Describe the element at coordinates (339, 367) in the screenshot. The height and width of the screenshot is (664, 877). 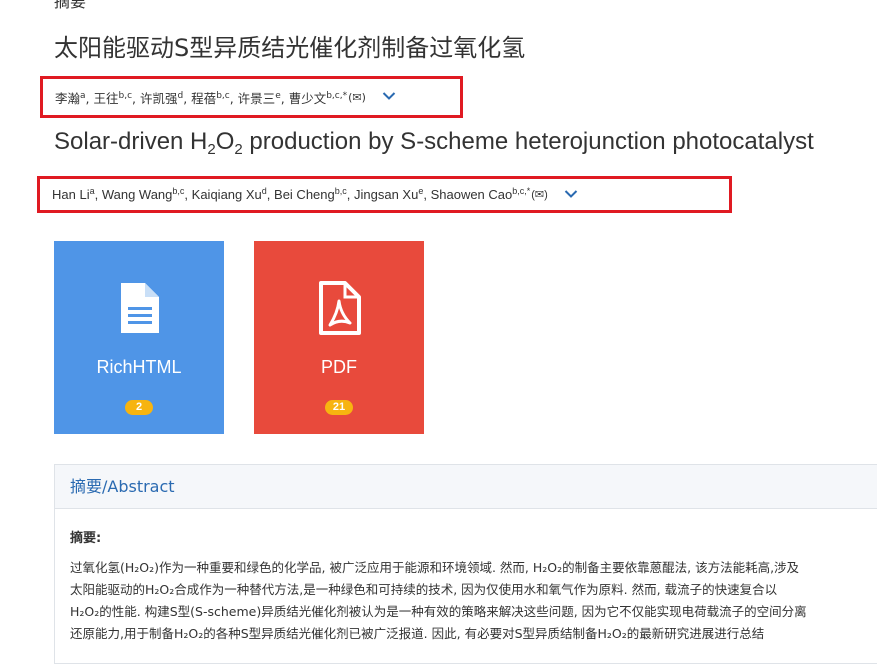
I see `pdf-label: PDF` at that location.